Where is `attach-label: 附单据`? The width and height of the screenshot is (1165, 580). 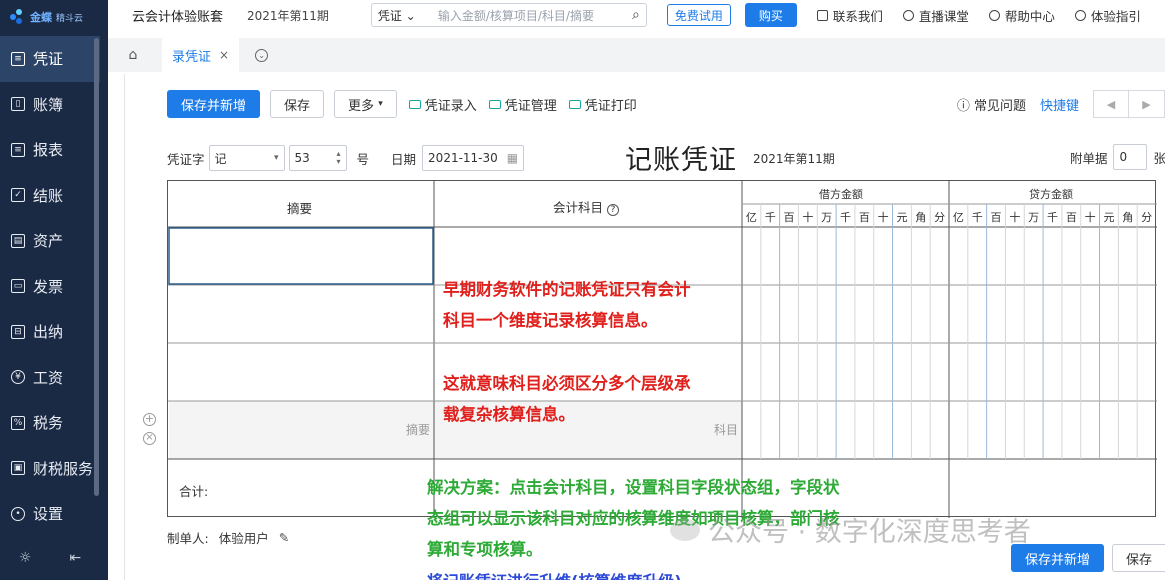
attach-label: 附单据 is located at coordinates (1088, 158).